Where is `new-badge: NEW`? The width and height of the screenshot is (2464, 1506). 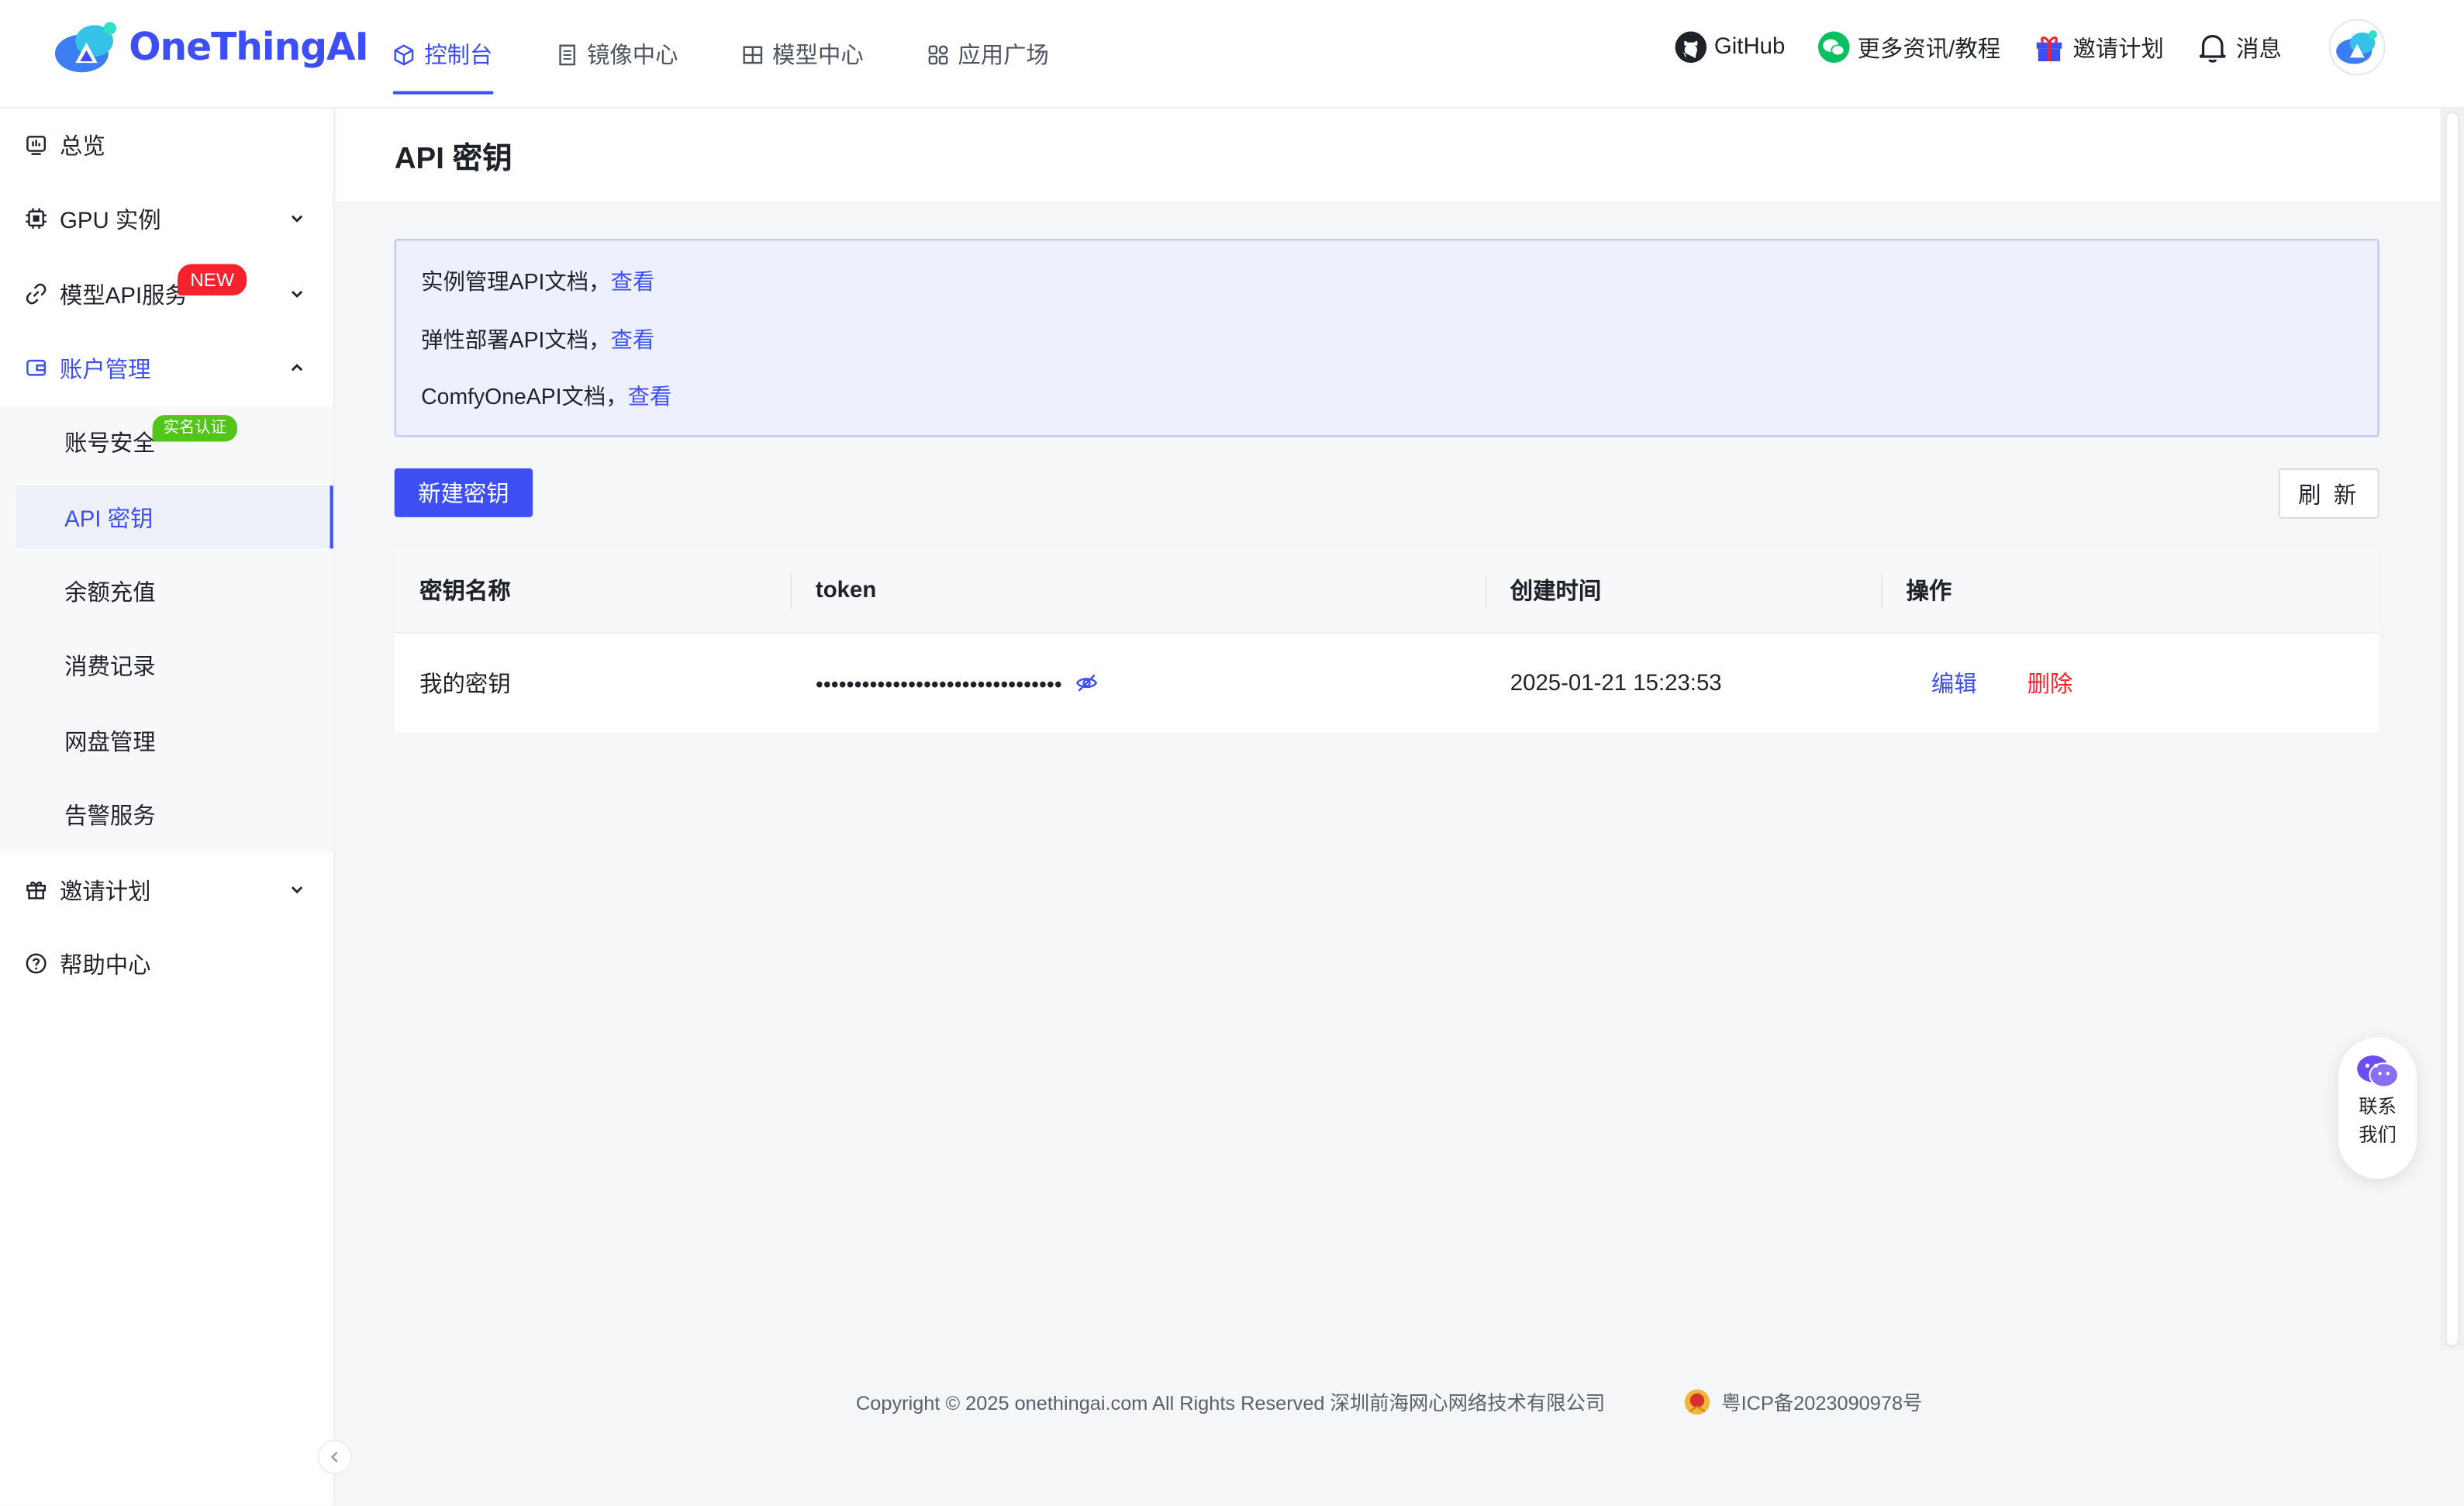
new-badge: NEW is located at coordinates (213, 280).